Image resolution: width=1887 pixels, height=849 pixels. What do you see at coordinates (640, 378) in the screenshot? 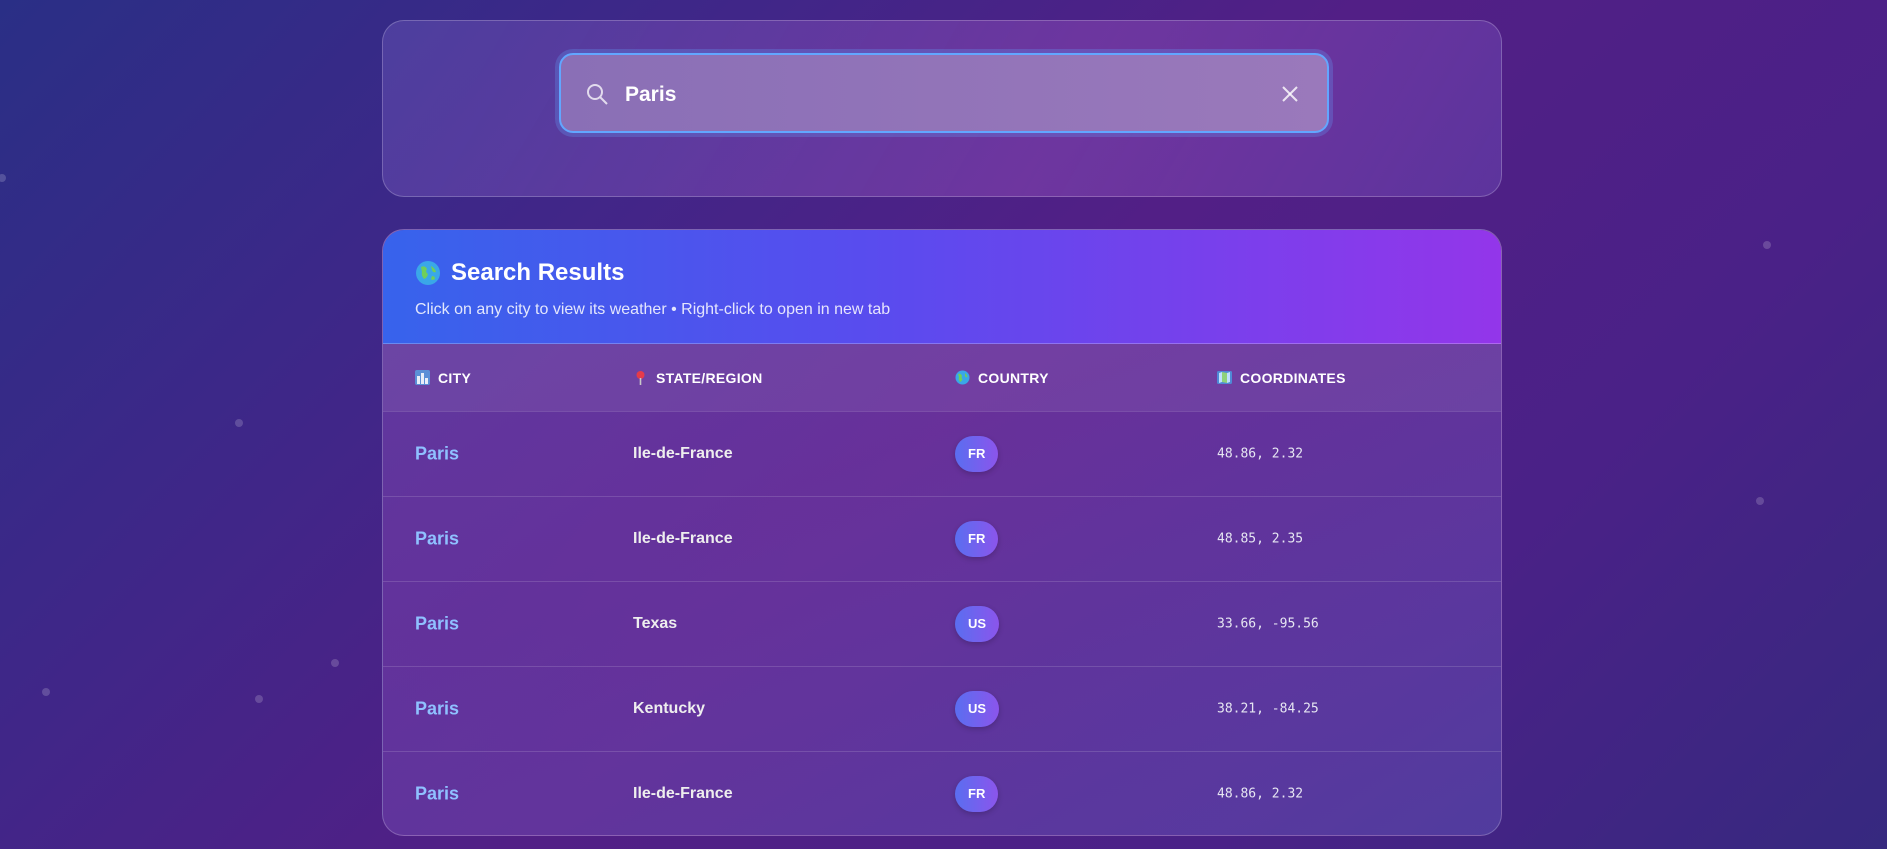
I see `pin-icon` at bounding box center [640, 378].